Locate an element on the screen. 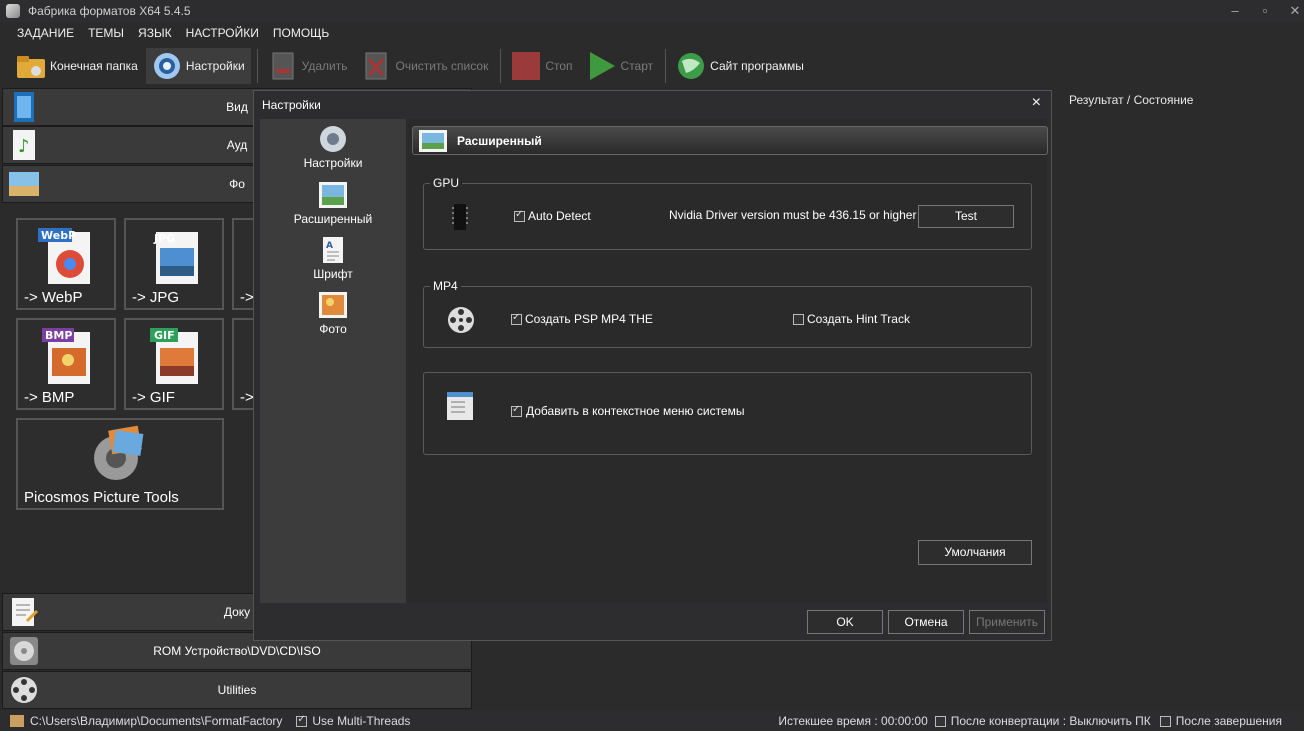  tile-bmp: BMP -> BMP is located at coordinates (66, 364).